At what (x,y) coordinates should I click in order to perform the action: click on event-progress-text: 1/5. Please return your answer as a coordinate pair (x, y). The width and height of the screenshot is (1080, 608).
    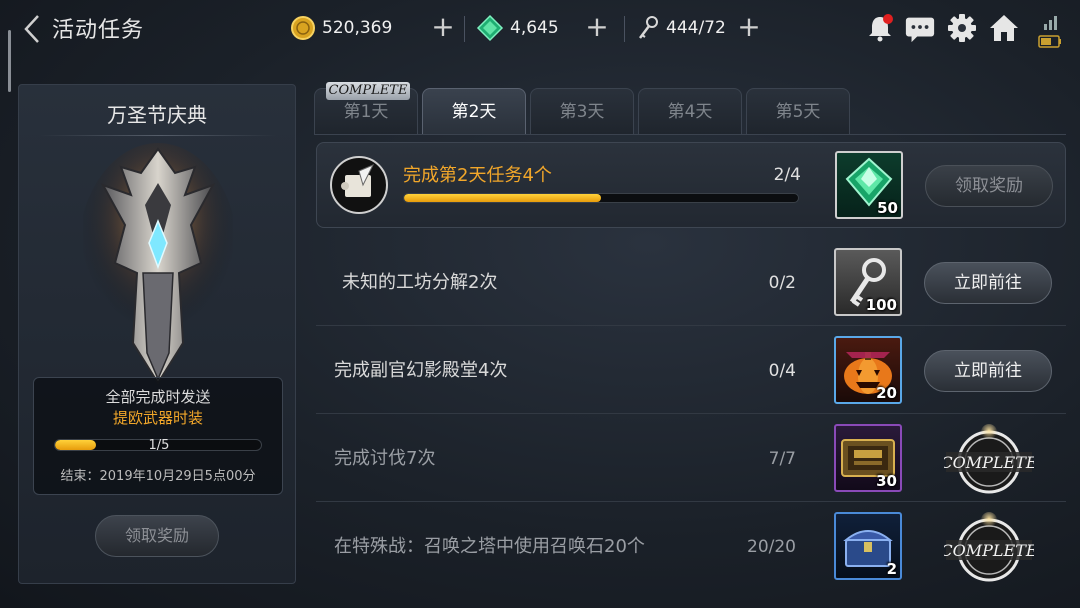
    Looking at the image, I should click on (159, 445).